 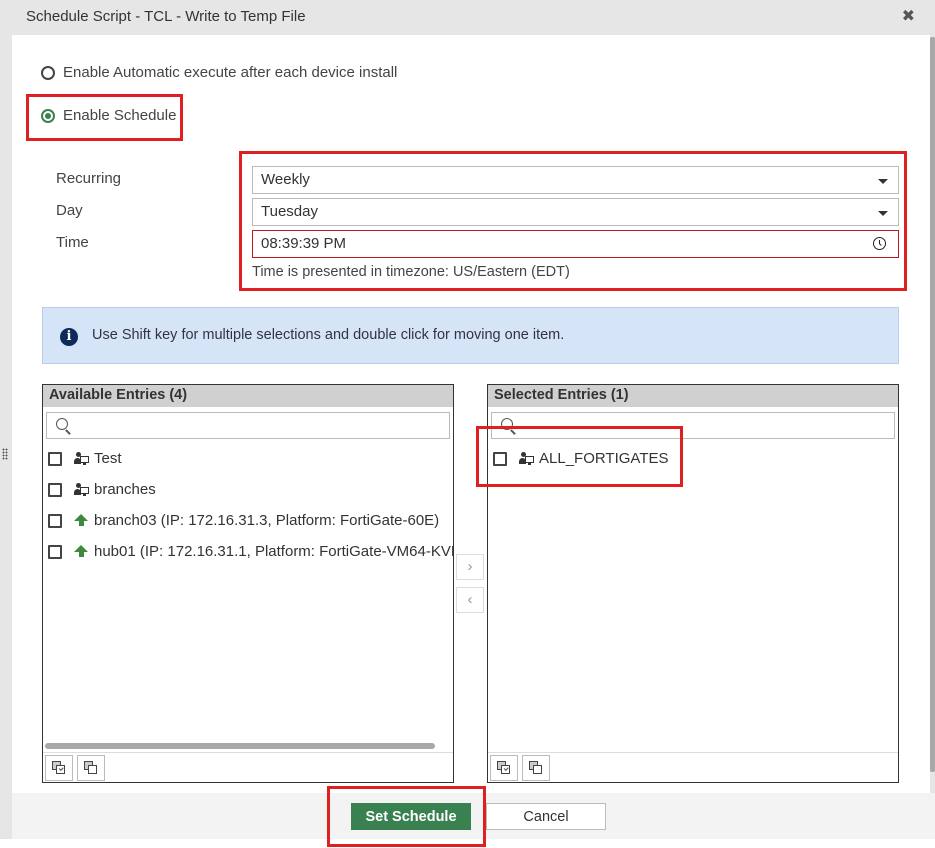 What do you see at coordinates (89, 178) in the screenshot?
I see `recurring-label: Recurring` at bounding box center [89, 178].